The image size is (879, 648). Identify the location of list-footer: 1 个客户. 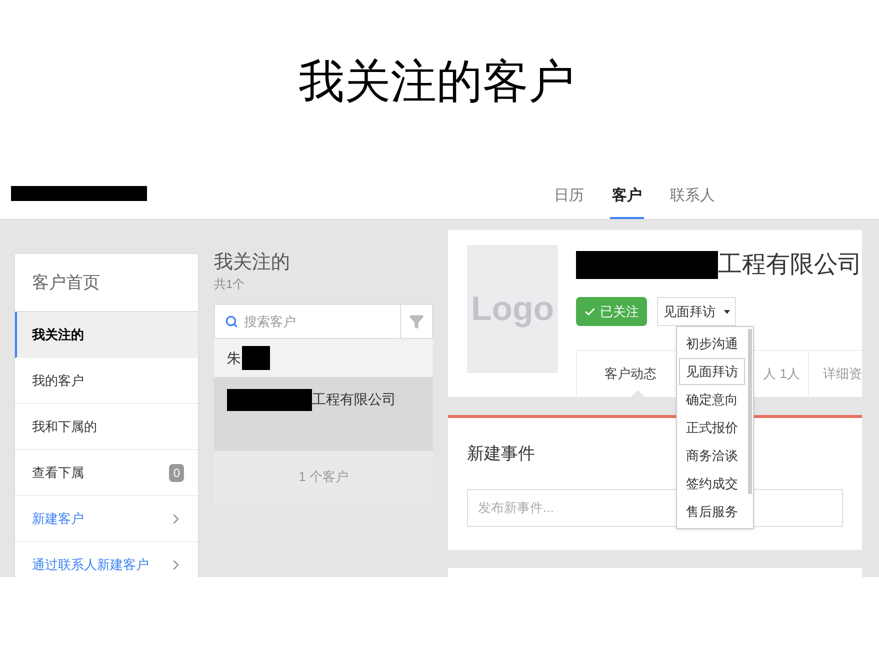
(323, 477).